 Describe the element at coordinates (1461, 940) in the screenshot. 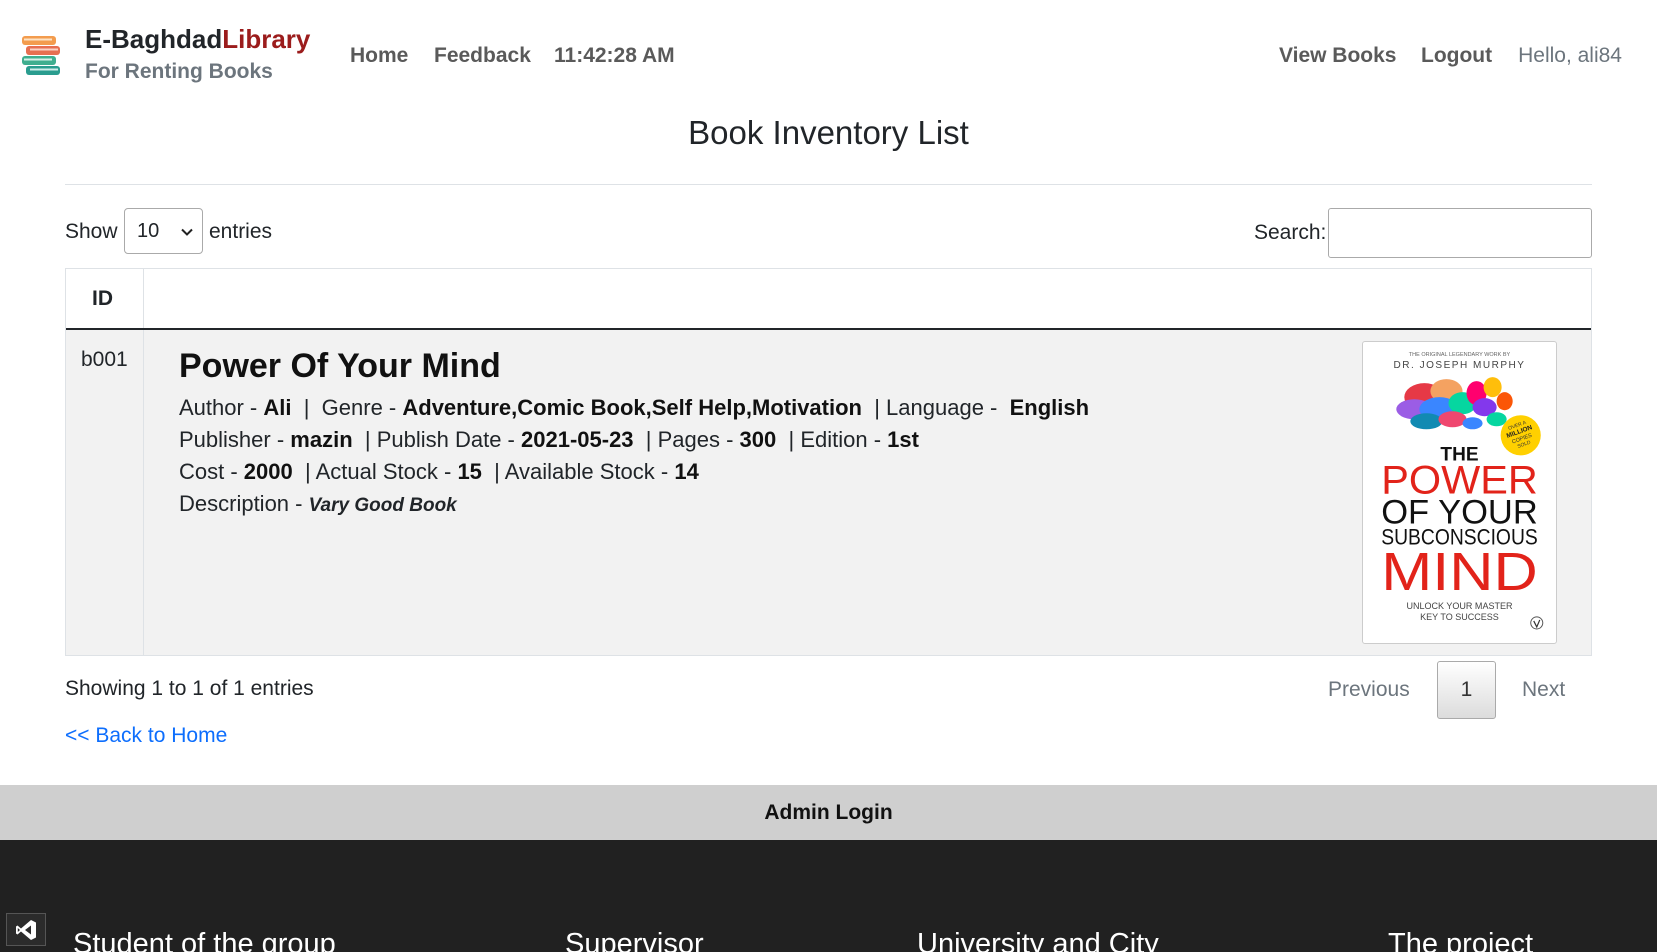

I see `footer-heading-project: The project` at that location.